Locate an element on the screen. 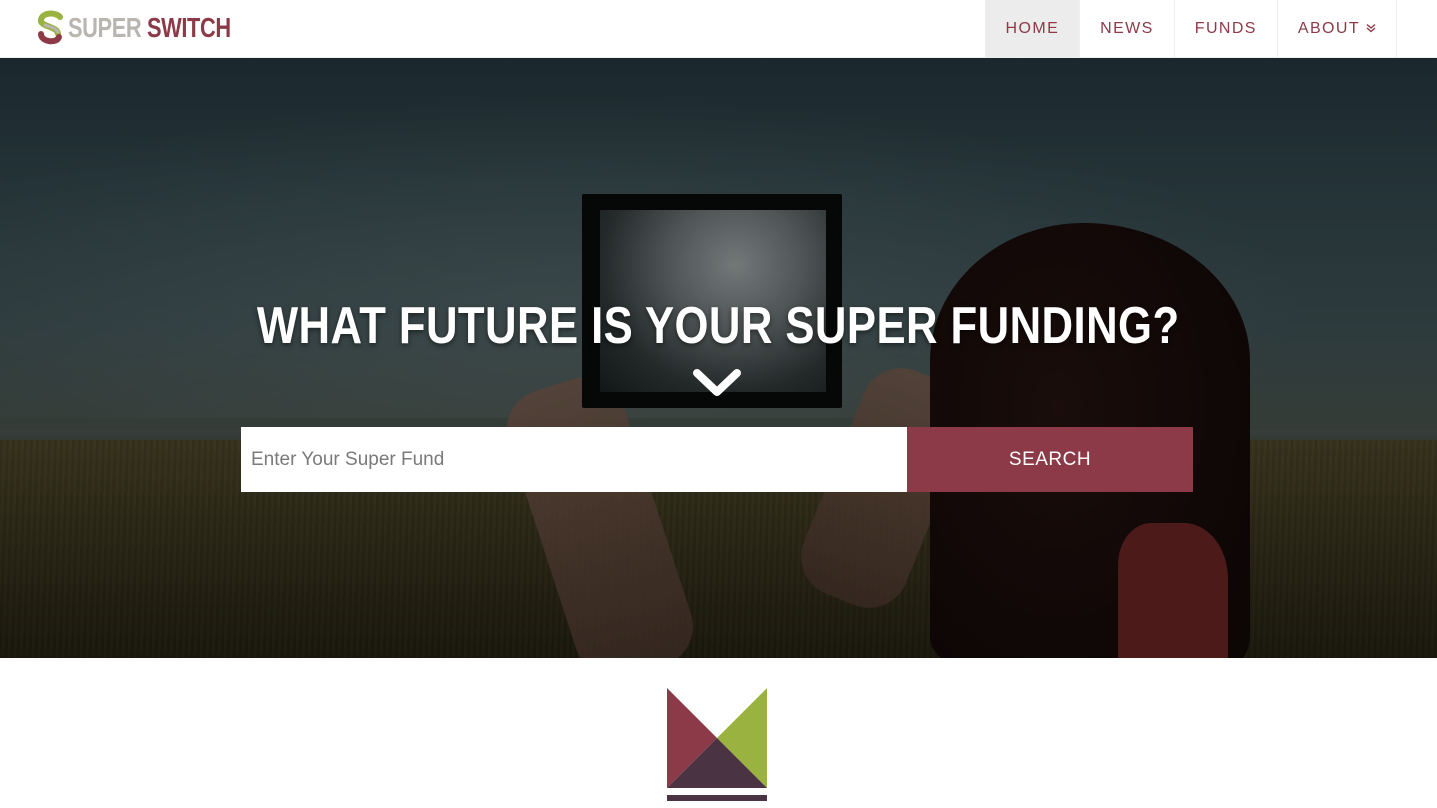 The image size is (1437, 808). double-chevron-down-icon is located at coordinates (1371, 29).